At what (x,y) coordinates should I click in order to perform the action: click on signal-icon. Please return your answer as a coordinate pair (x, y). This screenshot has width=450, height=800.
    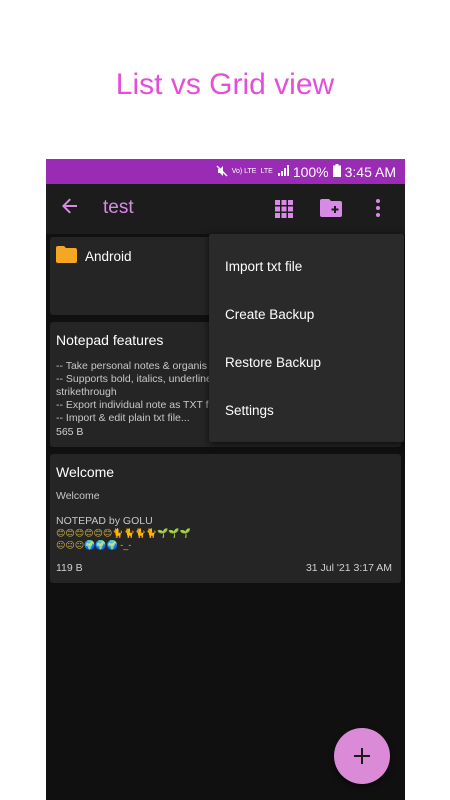
    Looking at the image, I should click on (283, 172).